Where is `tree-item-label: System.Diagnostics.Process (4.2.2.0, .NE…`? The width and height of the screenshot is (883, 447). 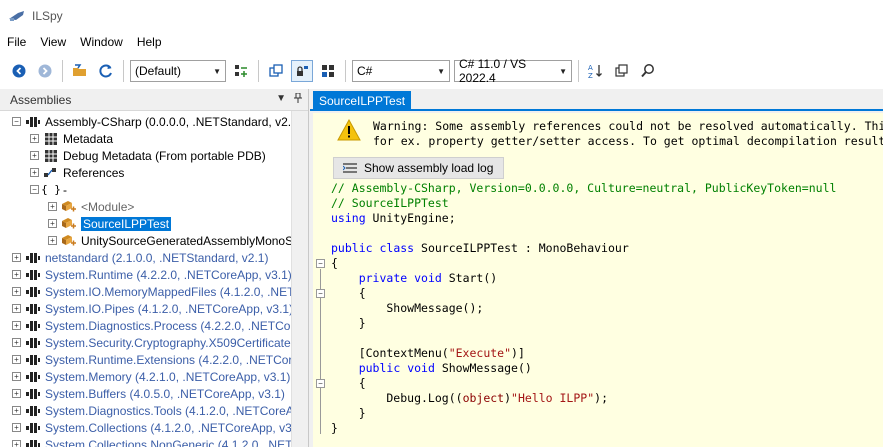 tree-item-label: System.Diagnostics.Process (4.2.2.0, .NE… is located at coordinates (176, 325).